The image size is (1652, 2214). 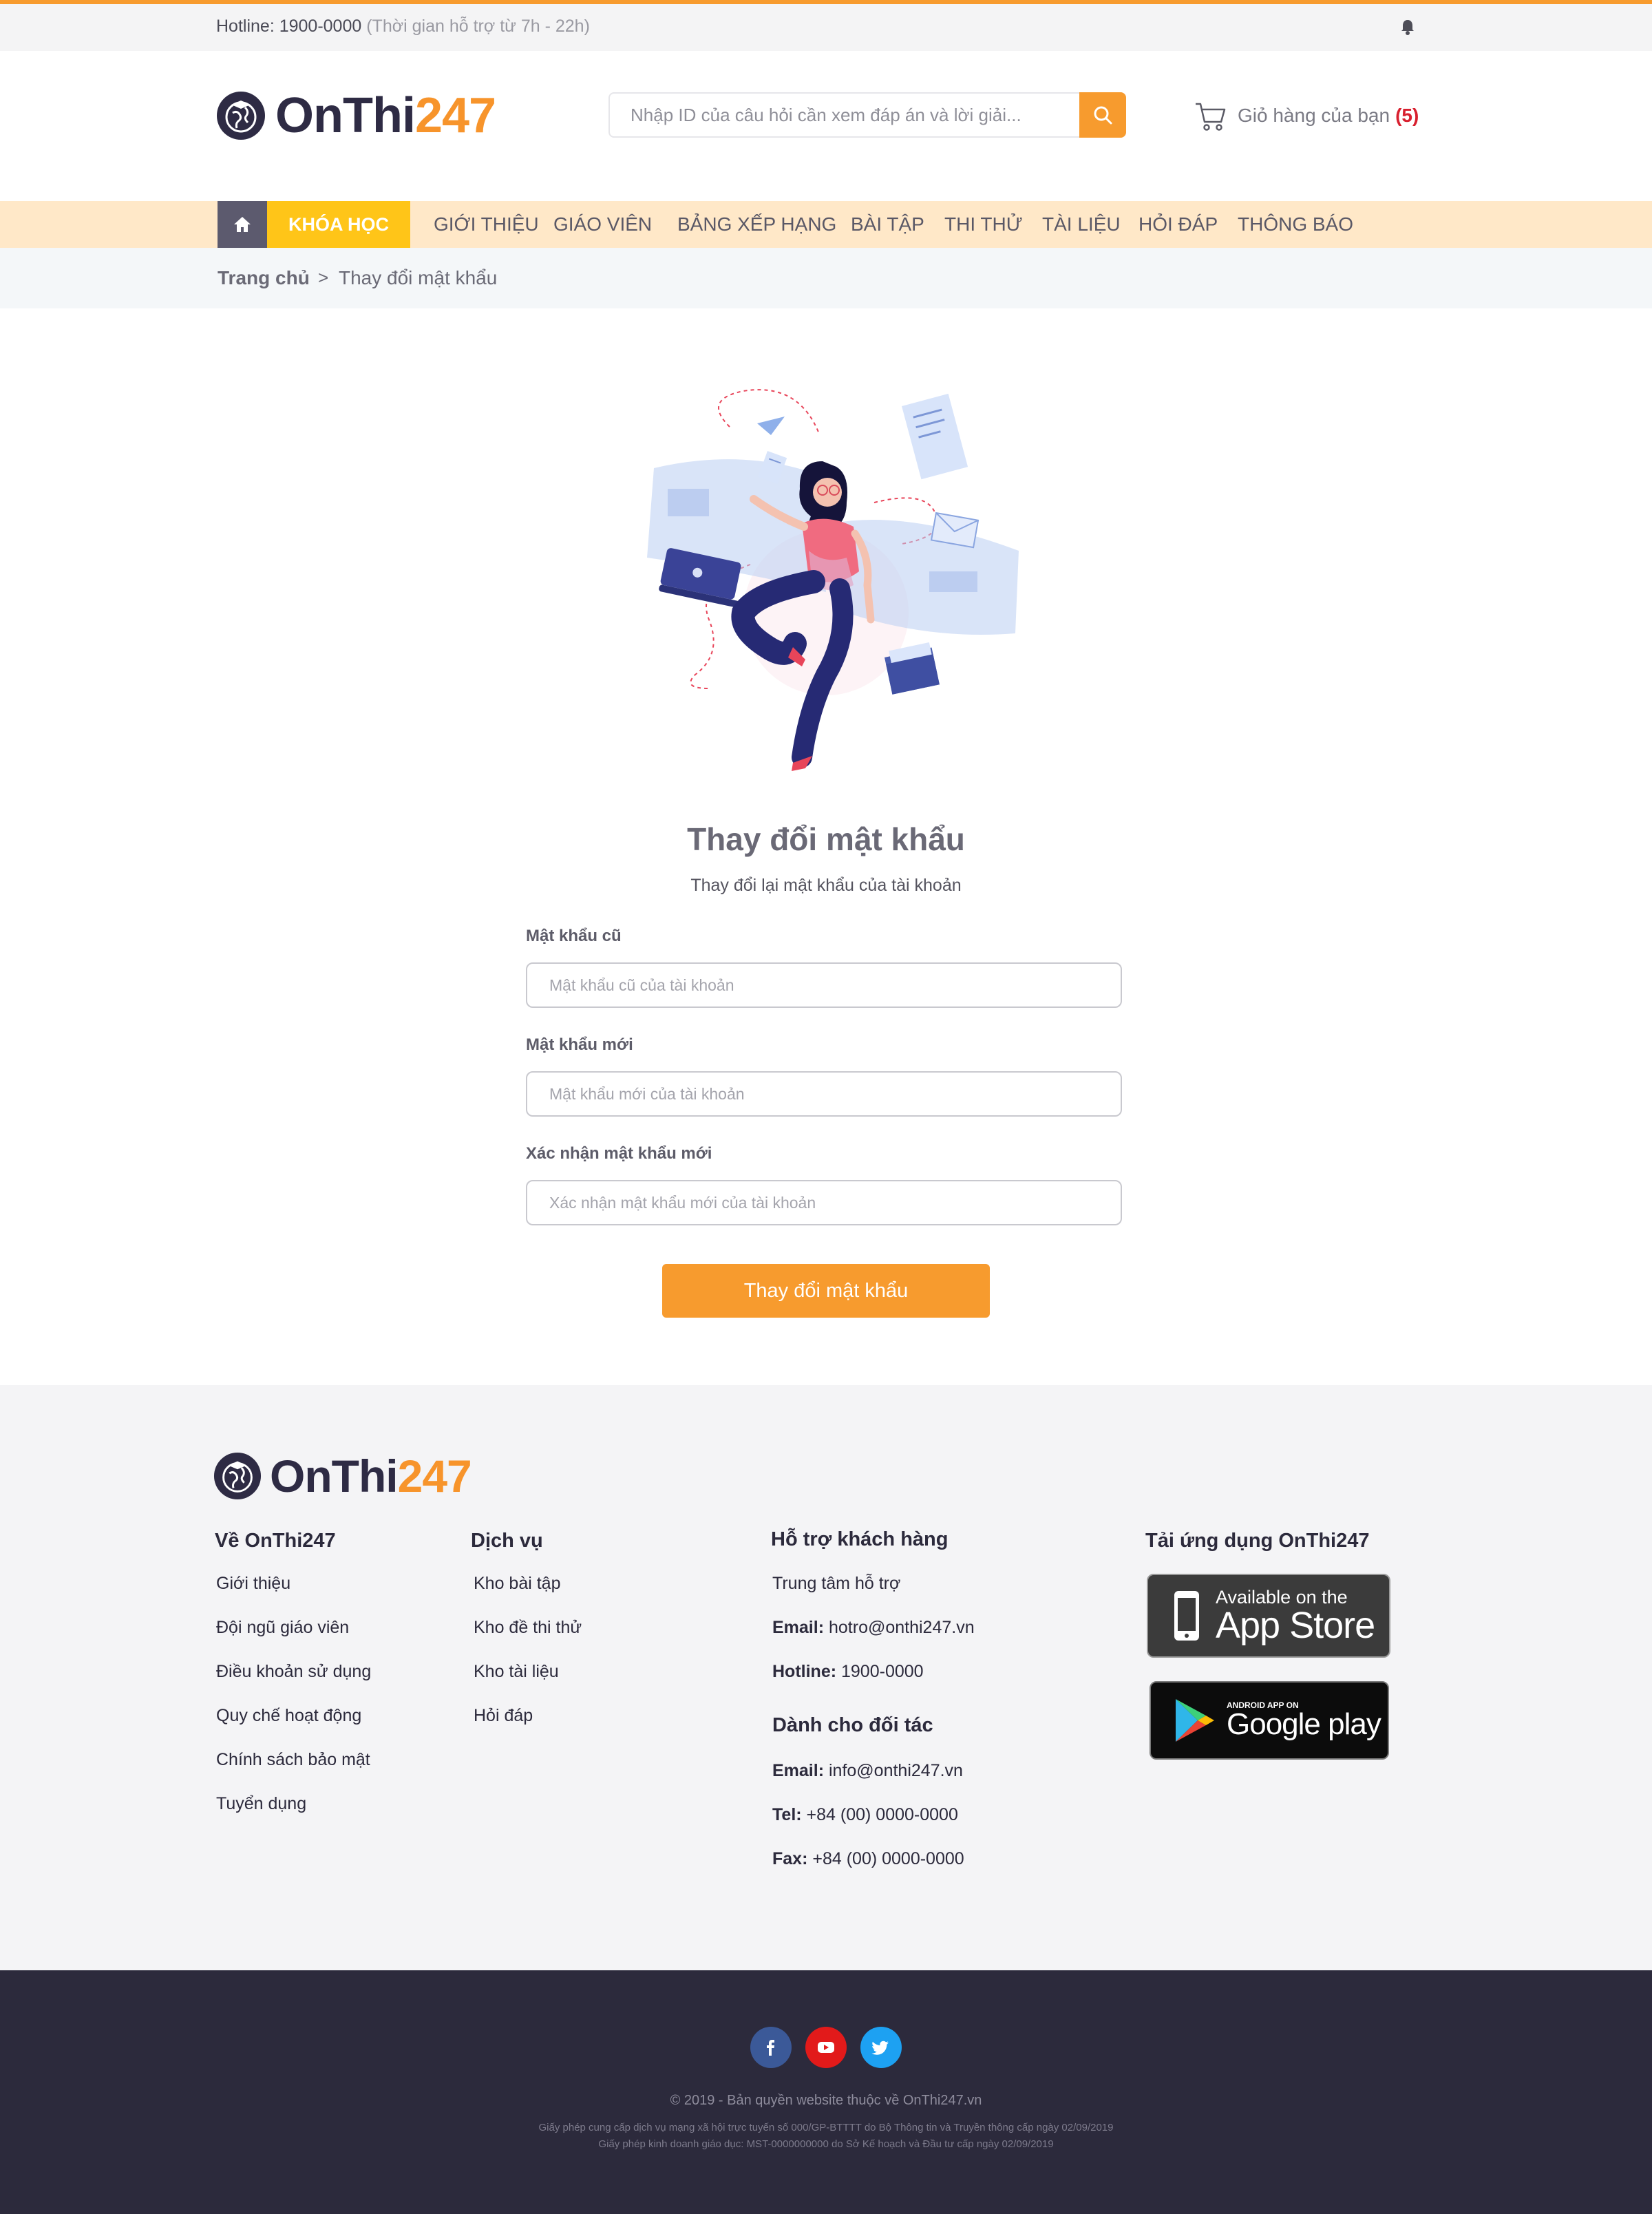 What do you see at coordinates (1081, 224) in the screenshot?
I see `nav-item-tai-lieu: TÀI LIỆU` at bounding box center [1081, 224].